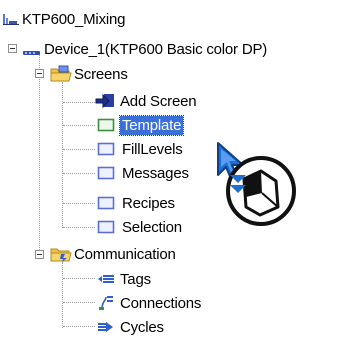 This screenshot has width=346, height=338. I want to click on mouse-double-click-icon, so click(256, 184).